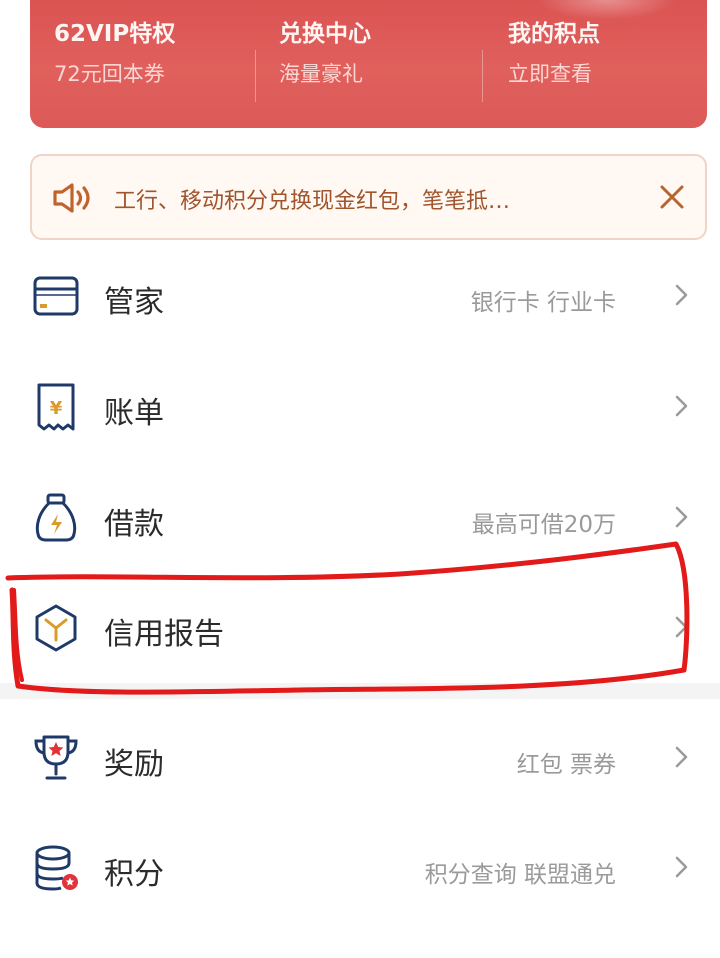  I want to click on card-icon, so click(56, 296).